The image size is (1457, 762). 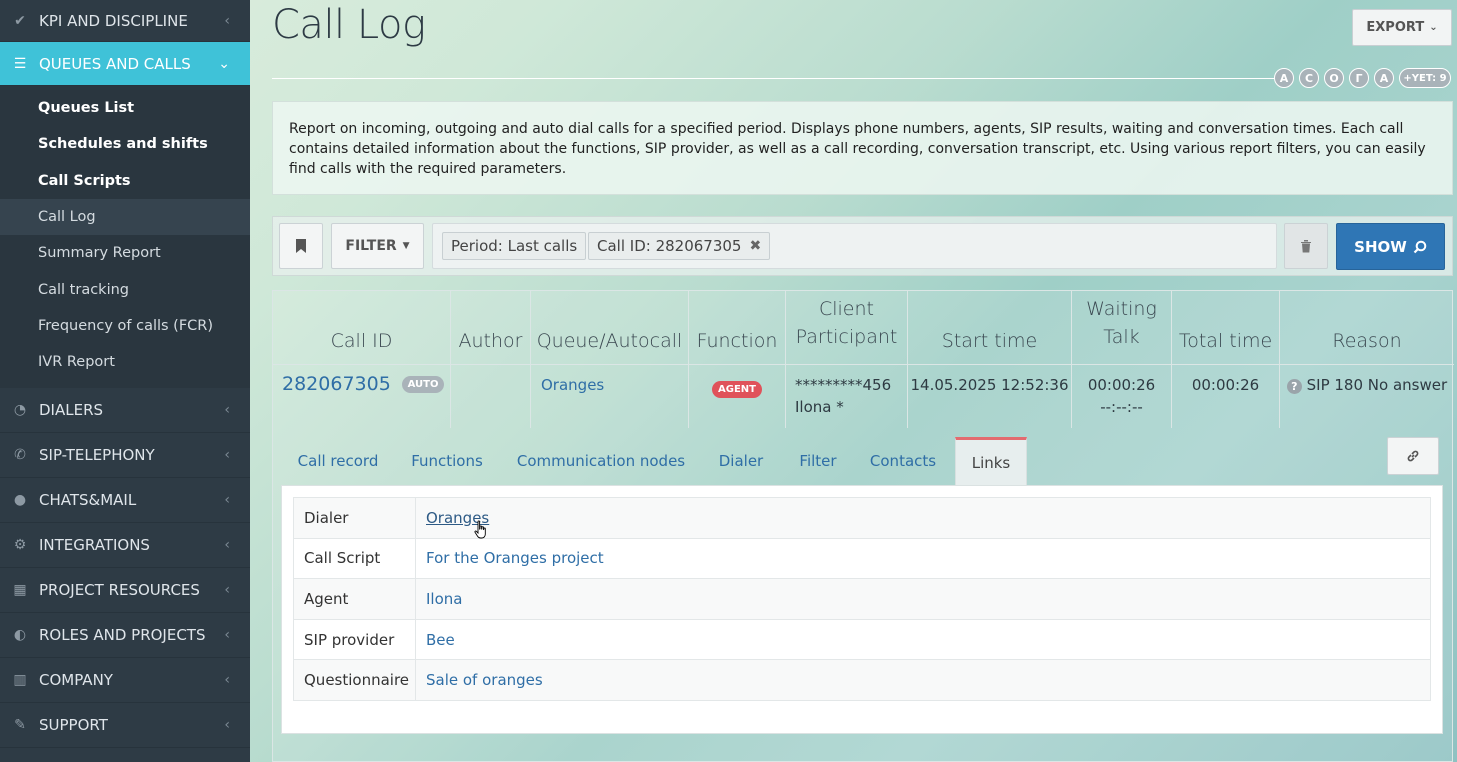 I want to click on link-key: Questionnaire, so click(x=354, y=680).